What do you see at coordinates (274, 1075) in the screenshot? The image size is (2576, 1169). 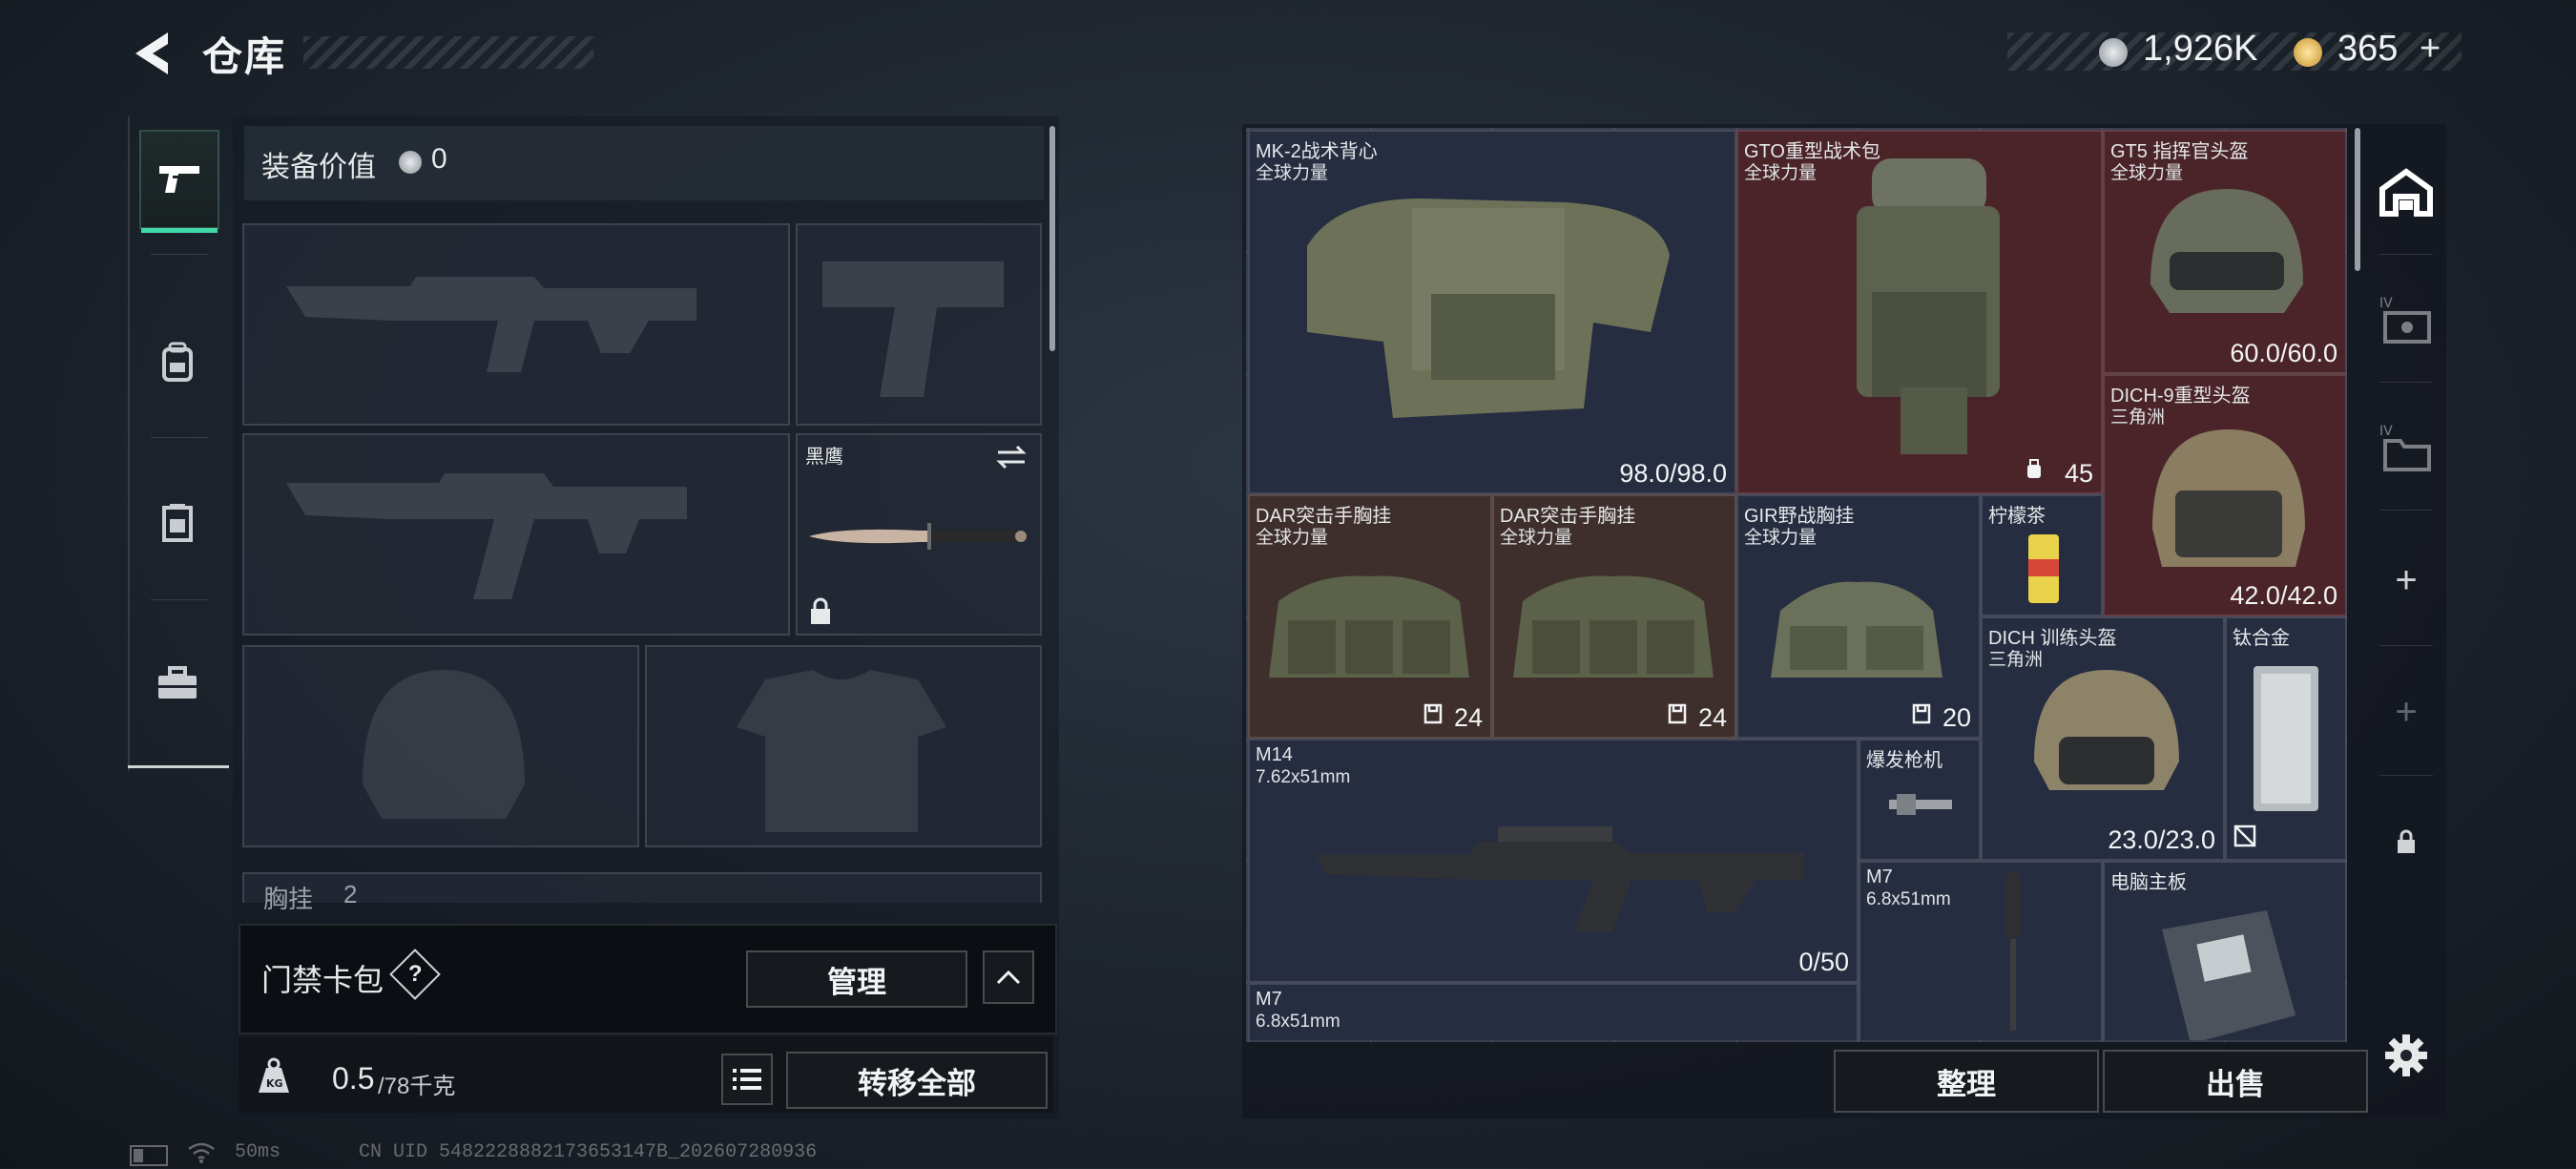 I see `weight-icon: KG` at bounding box center [274, 1075].